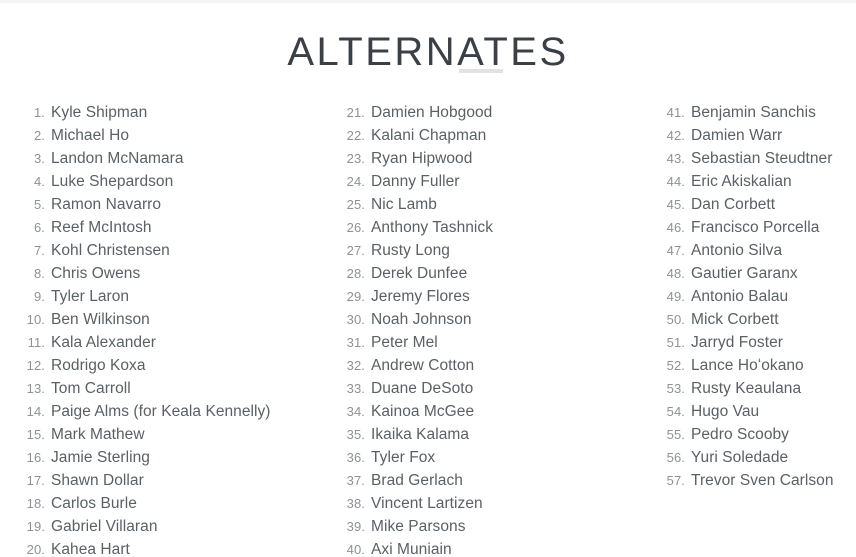  What do you see at coordinates (160, 503) in the screenshot?
I see `list-item: 18. Carlos Burle` at bounding box center [160, 503].